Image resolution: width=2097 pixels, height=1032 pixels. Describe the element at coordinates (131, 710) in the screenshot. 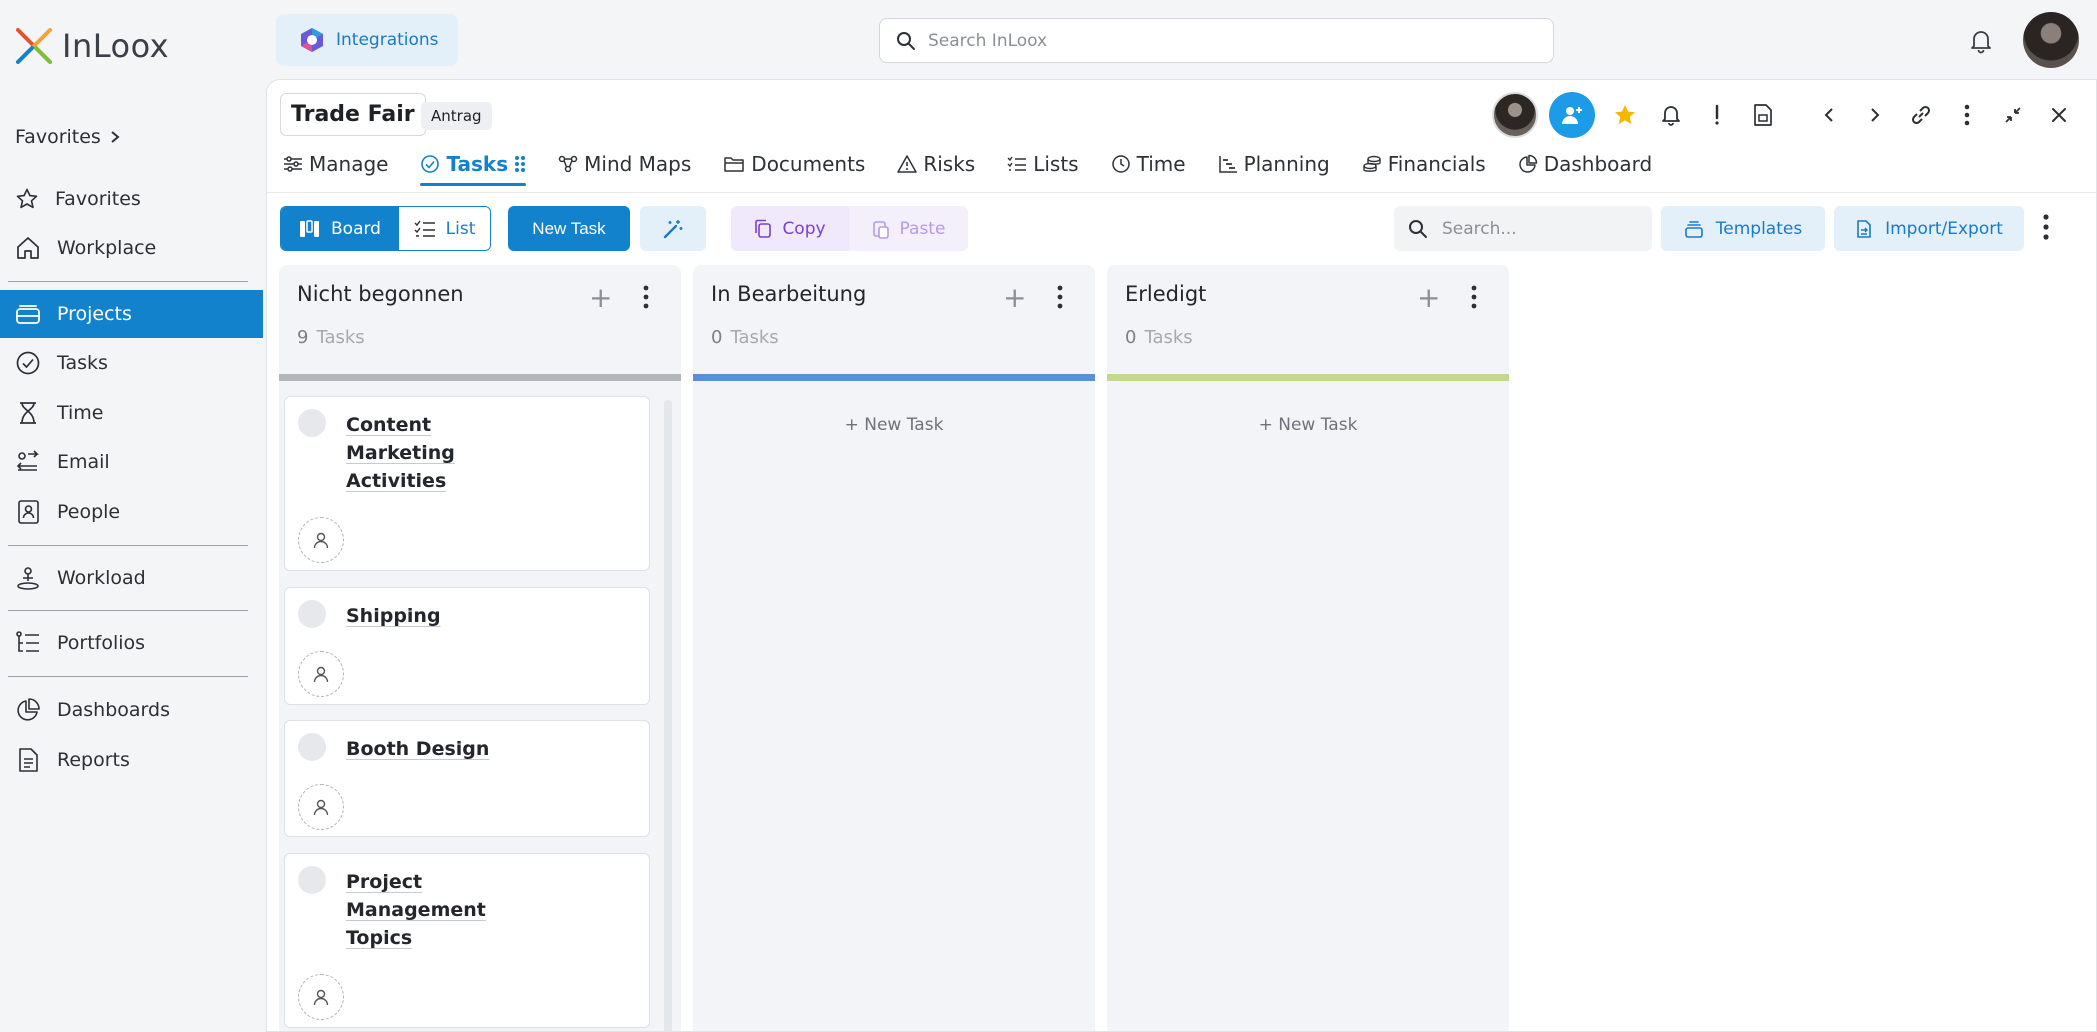

I see `sidebar-item-dashboards: Dashboards` at that location.